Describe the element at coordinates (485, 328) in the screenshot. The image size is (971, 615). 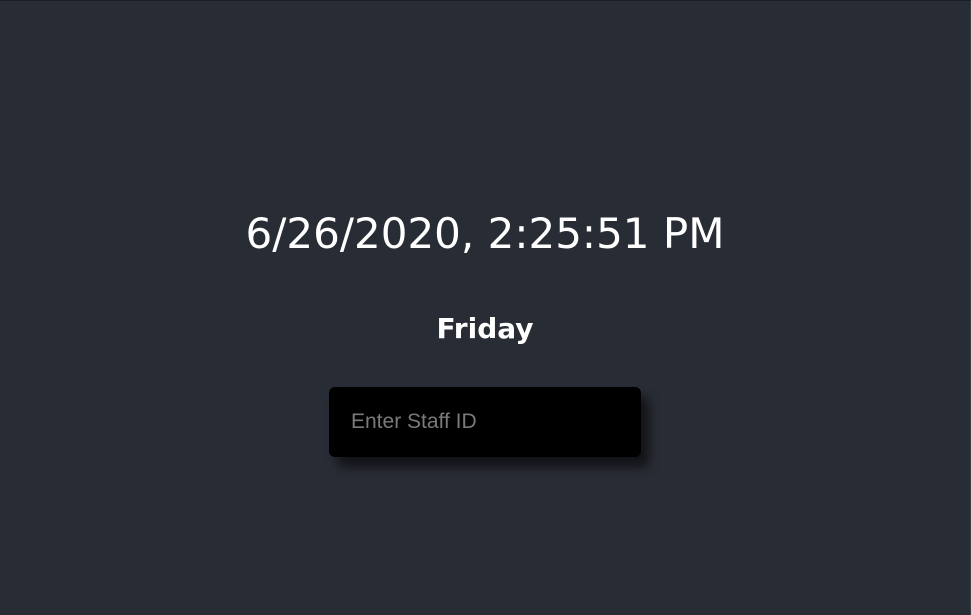
I see `current-weekday: Friday` at that location.